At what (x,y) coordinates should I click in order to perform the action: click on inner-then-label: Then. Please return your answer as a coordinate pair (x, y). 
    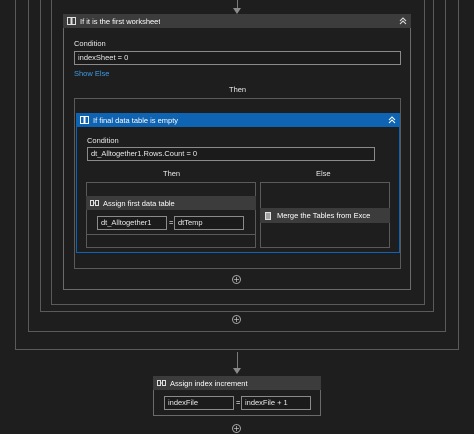
    Looking at the image, I should click on (172, 173).